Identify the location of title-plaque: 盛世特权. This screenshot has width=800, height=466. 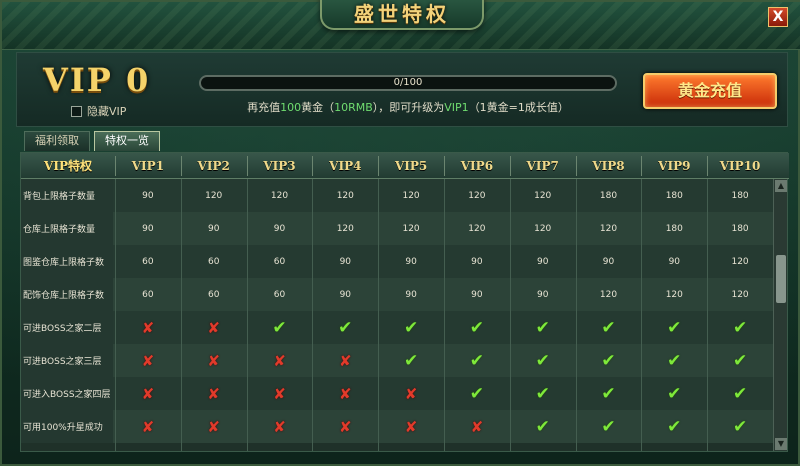
(402, 15).